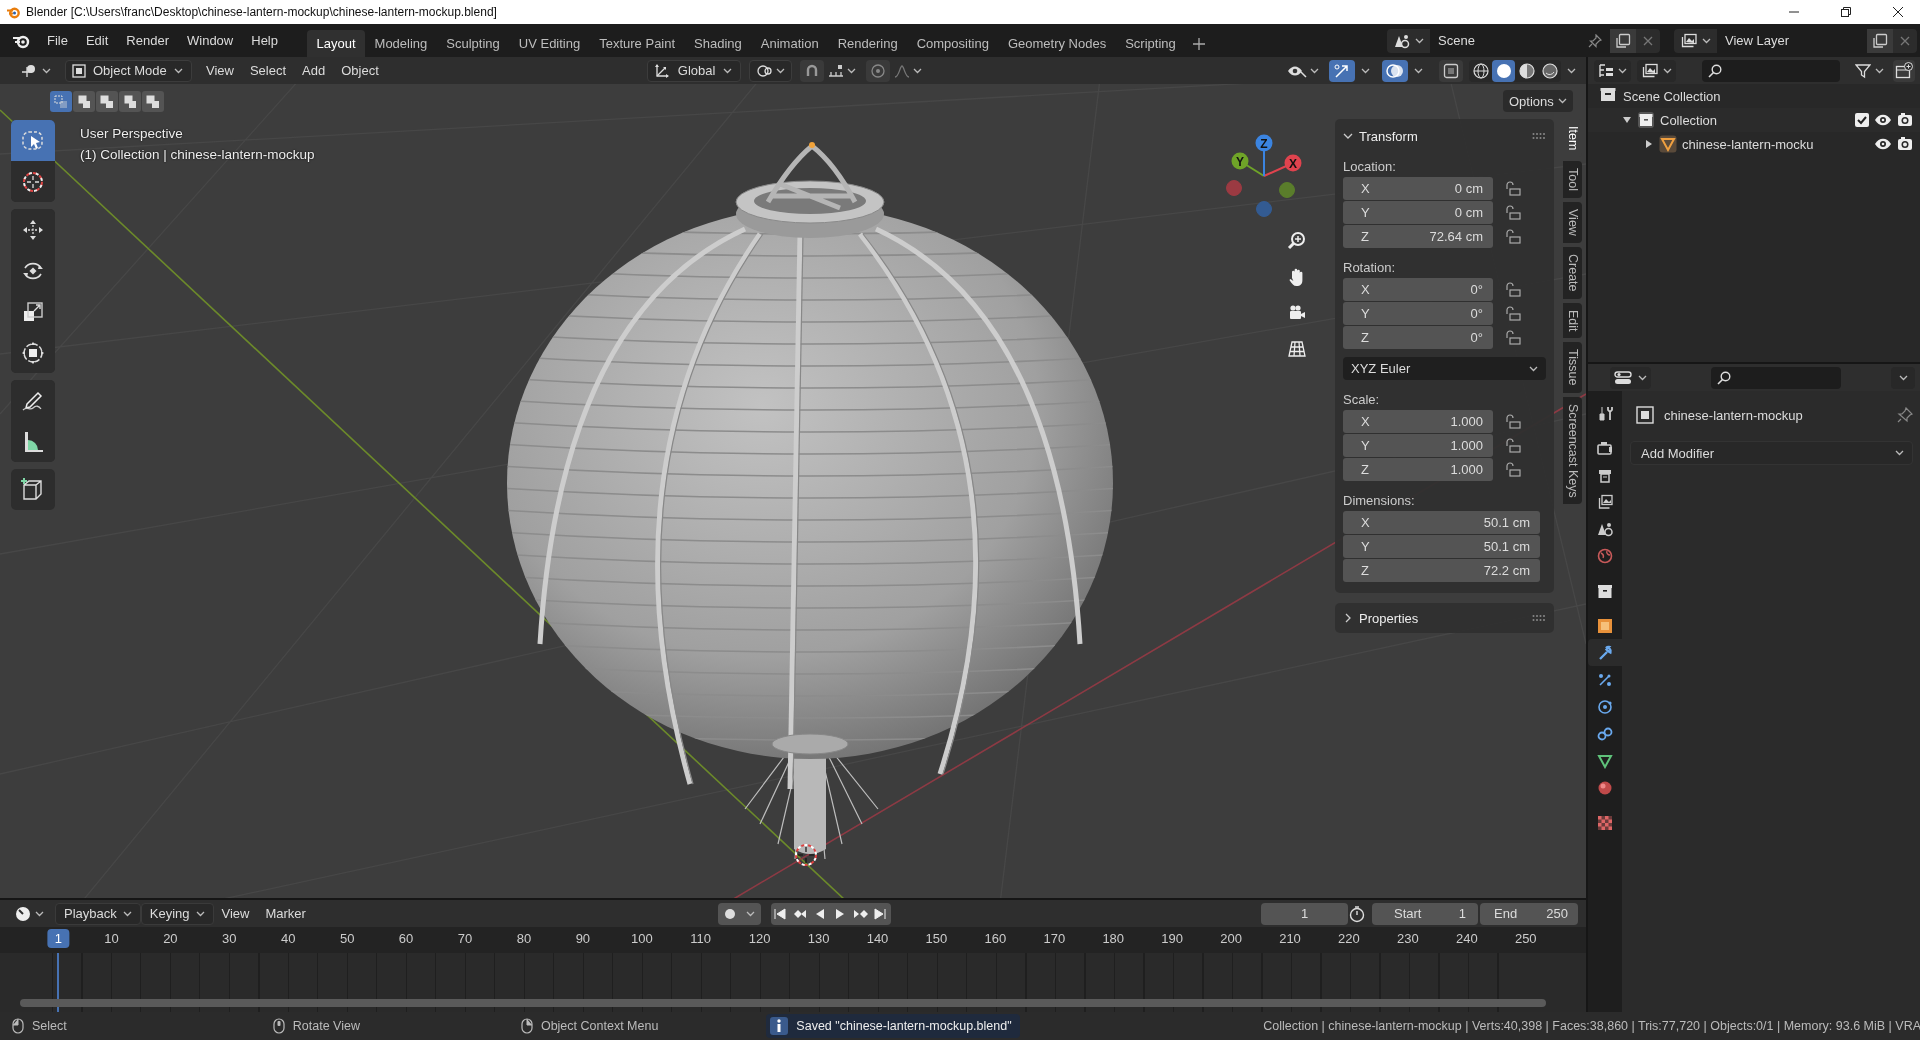 The image size is (1920, 1040). I want to click on menu-item: Keying, so click(177, 913).